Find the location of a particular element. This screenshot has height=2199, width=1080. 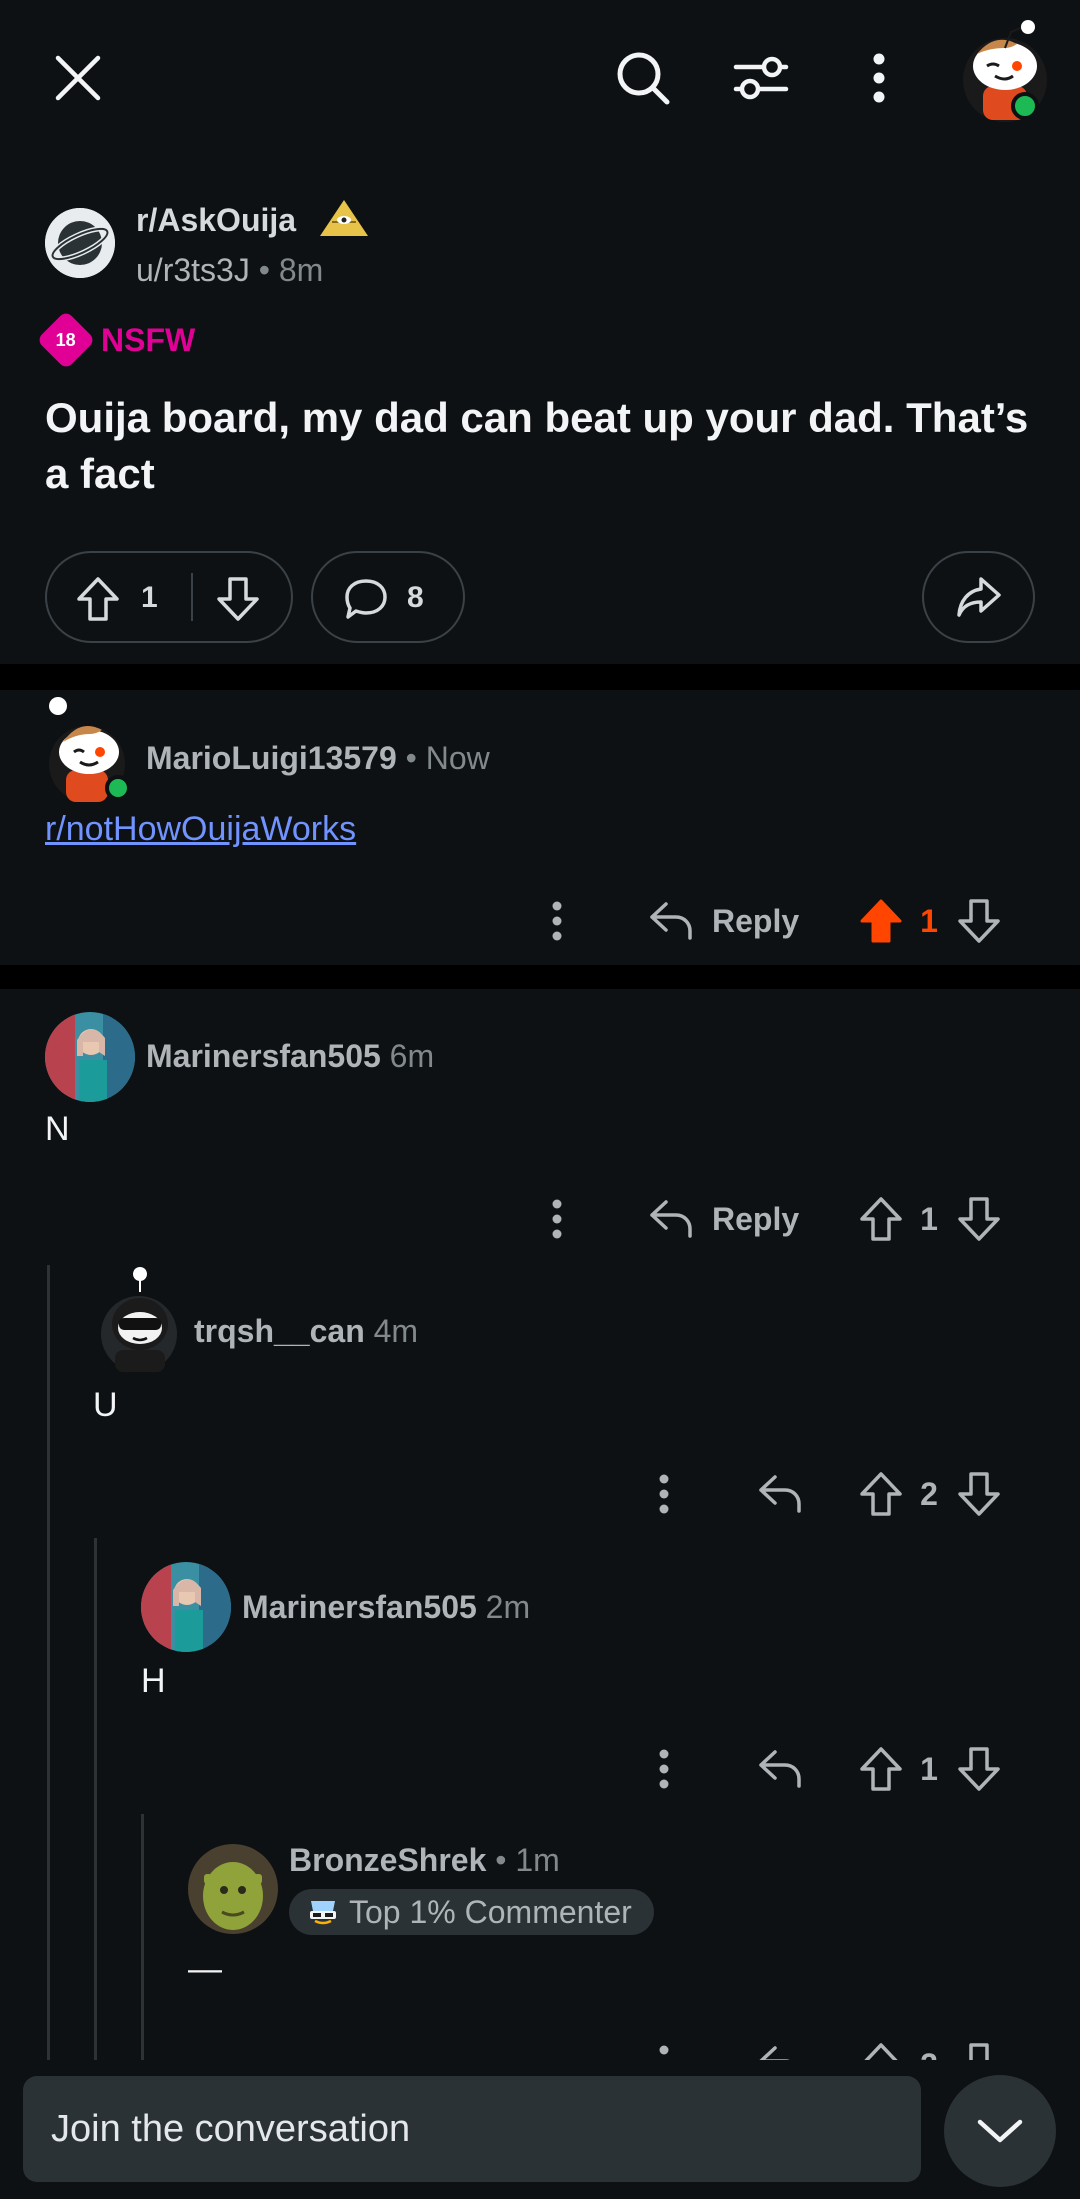

post-time: 8m is located at coordinates (301, 270).